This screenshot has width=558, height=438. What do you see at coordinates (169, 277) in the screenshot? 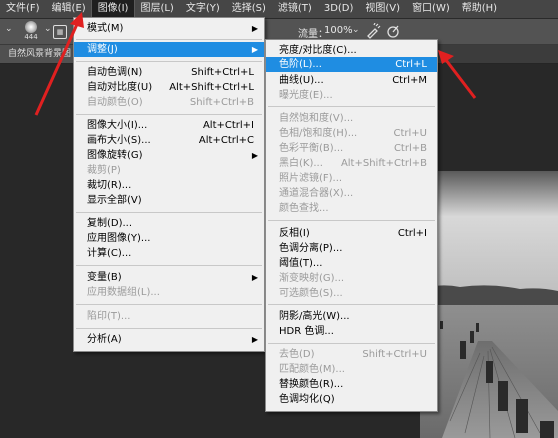
I see `menu-item-variables: 变量(B) ▶` at bounding box center [169, 277].